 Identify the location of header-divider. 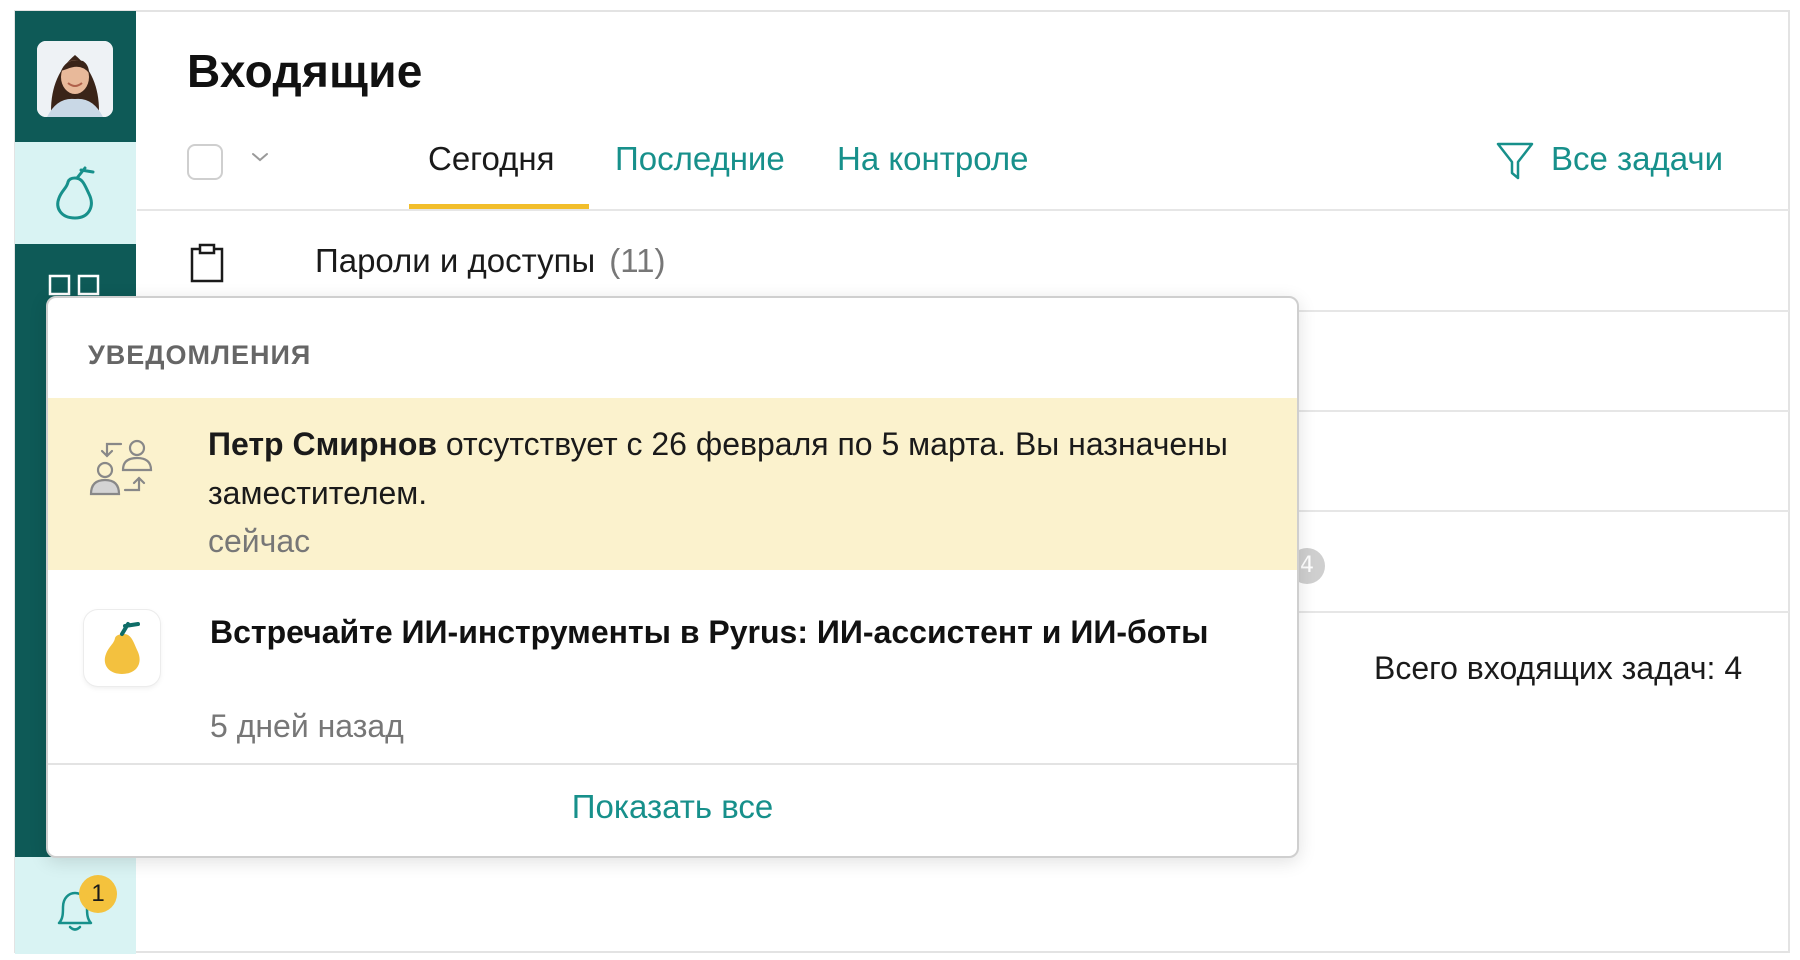
(963, 210).